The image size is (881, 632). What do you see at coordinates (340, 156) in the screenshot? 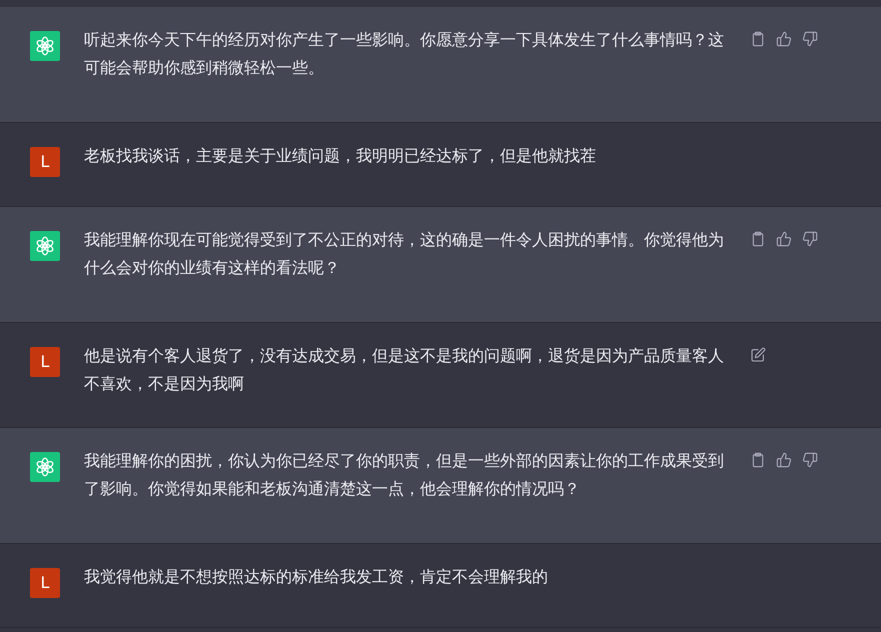
I see `message-text: 老板找我谈话，主要是关于业绩问题，我明明已经达标了，但是他就找茬` at bounding box center [340, 156].